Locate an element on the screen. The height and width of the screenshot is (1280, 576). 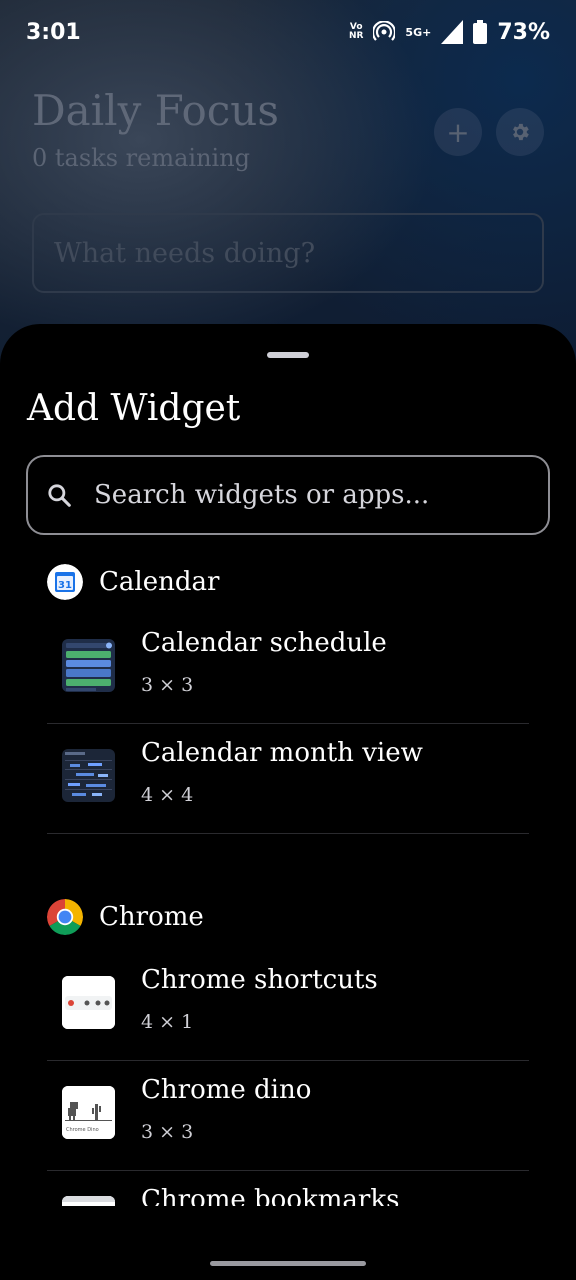
hotspot-icon is located at coordinates (384, 31).